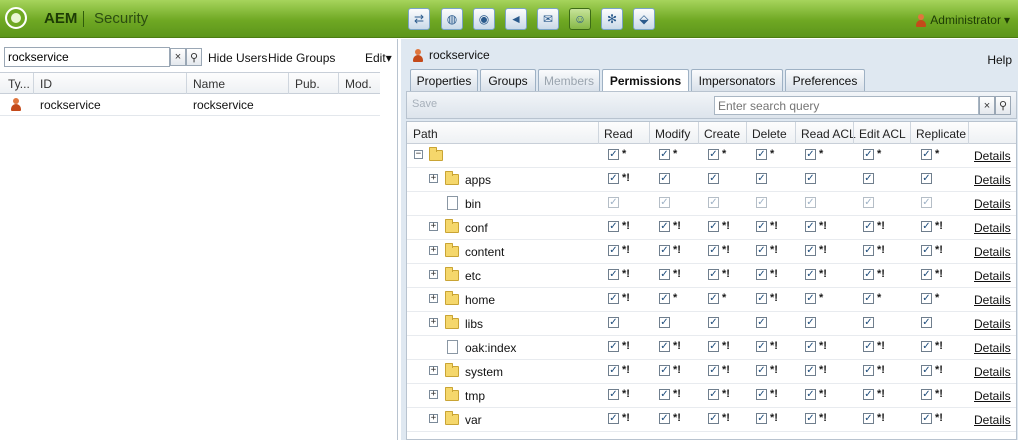 This screenshot has width=1018, height=440. Describe the element at coordinates (452, 19) in the screenshot. I see `globe-icon: ◍` at that location.